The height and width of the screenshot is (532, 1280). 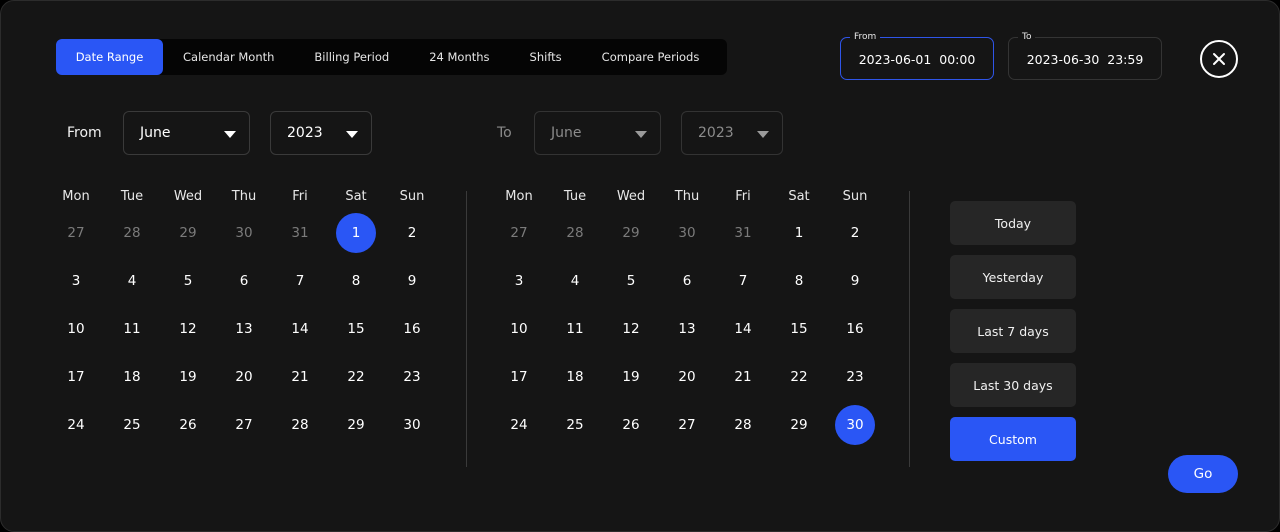 I want to click on start-selected-day: 1, so click(x=356, y=233).